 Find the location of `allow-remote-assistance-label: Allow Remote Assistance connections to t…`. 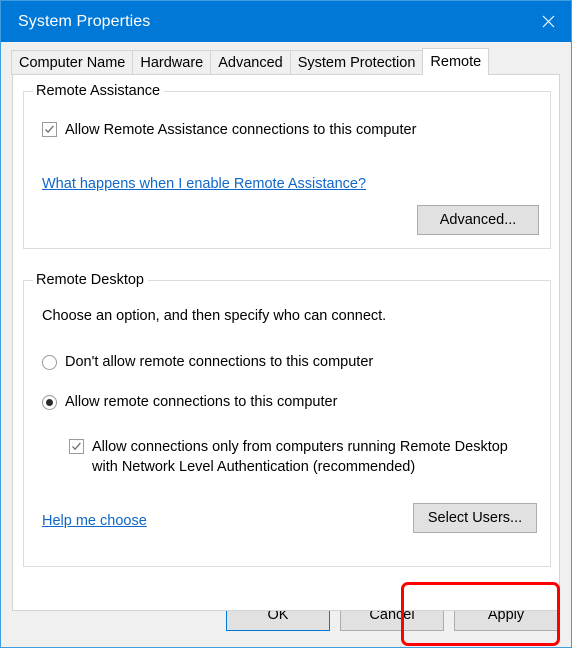

allow-remote-assistance-label: Allow Remote Assistance connections to t… is located at coordinates (241, 130).